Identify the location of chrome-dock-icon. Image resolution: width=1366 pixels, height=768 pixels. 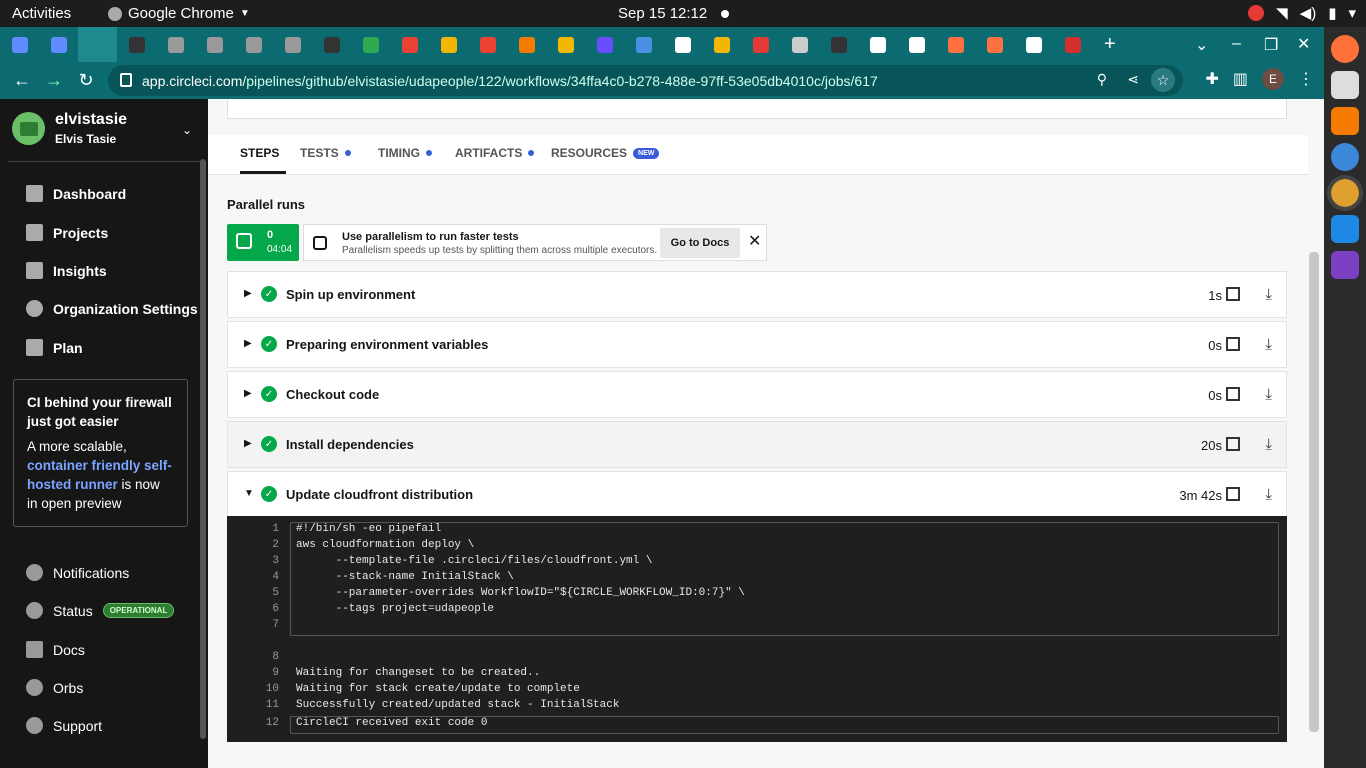
(1345, 193).